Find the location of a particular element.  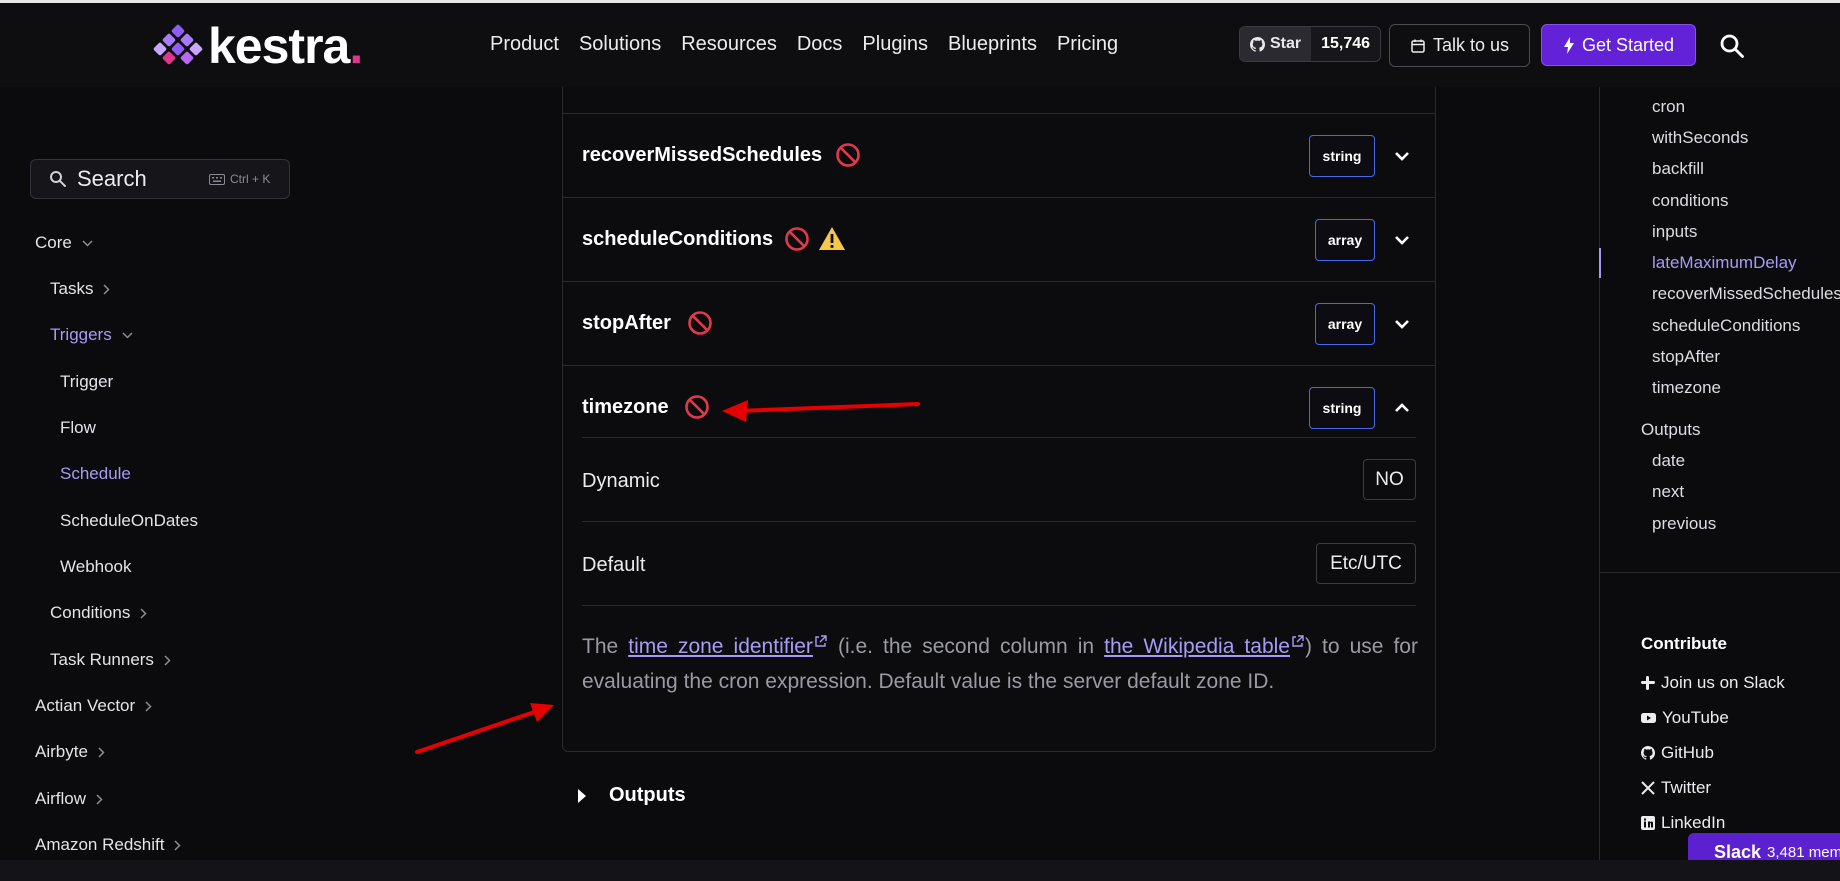

property-name: stopAfter is located at coordinates (626, 323).